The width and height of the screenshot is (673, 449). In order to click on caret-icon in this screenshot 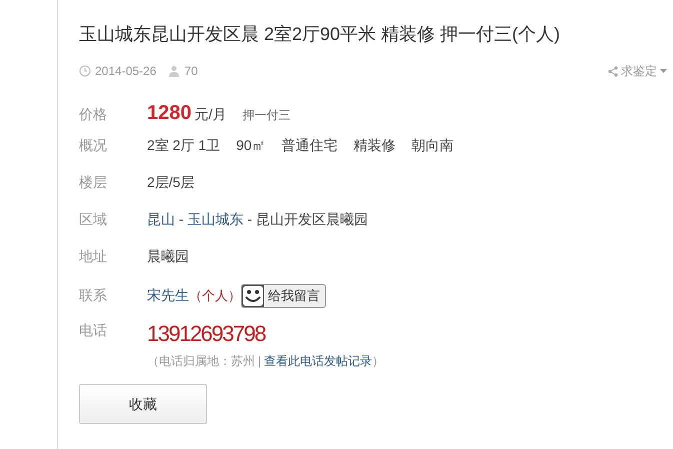, I will do `click(663, 71)`.